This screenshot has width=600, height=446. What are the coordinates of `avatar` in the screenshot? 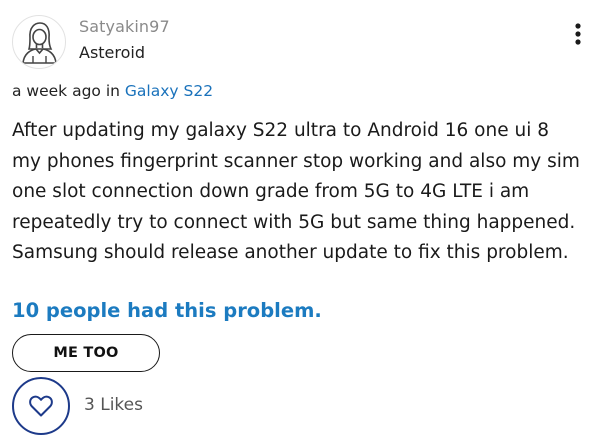 It's located at (39, 42).